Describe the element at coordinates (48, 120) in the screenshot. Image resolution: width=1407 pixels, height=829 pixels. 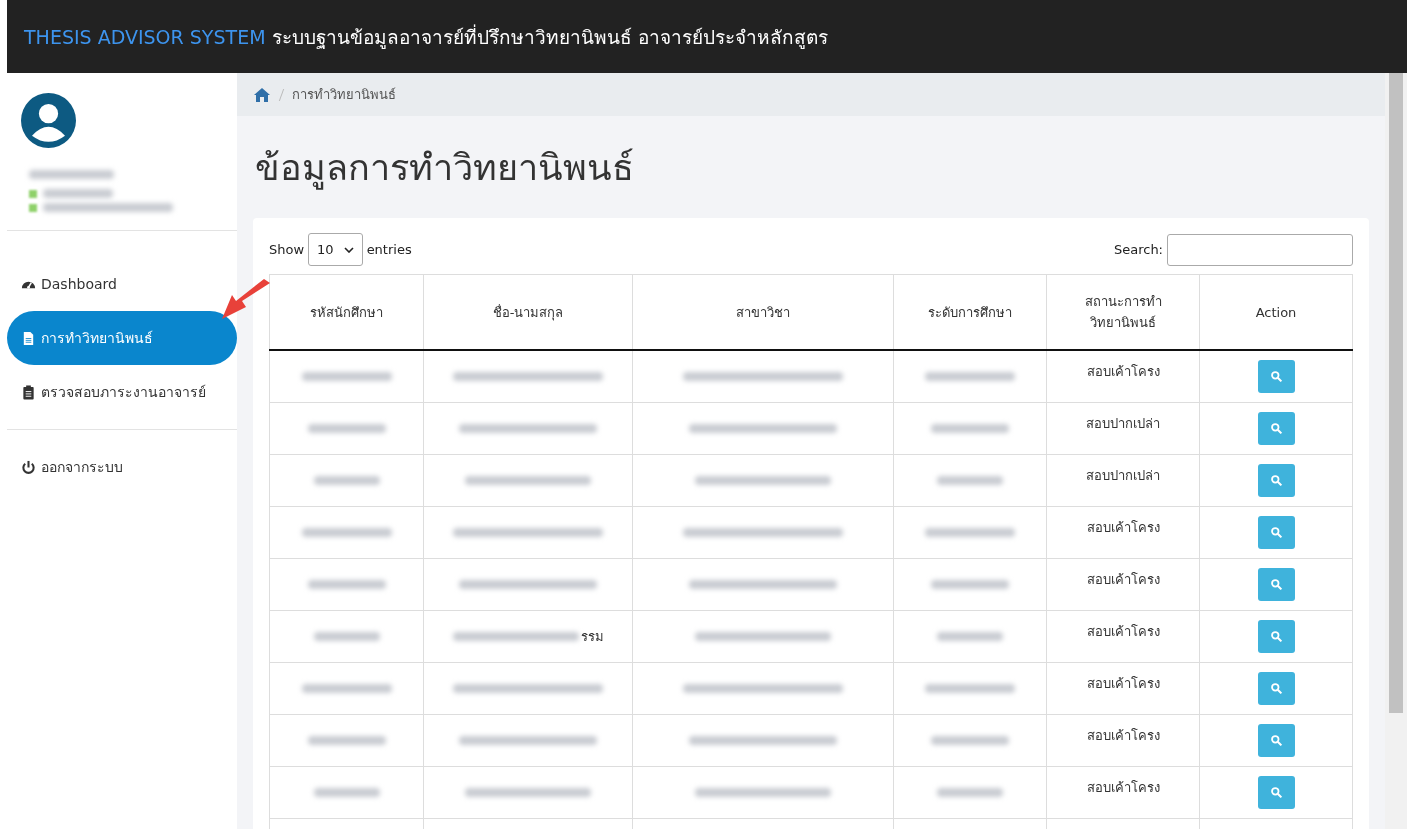
I see `avatar-icon` at that location.